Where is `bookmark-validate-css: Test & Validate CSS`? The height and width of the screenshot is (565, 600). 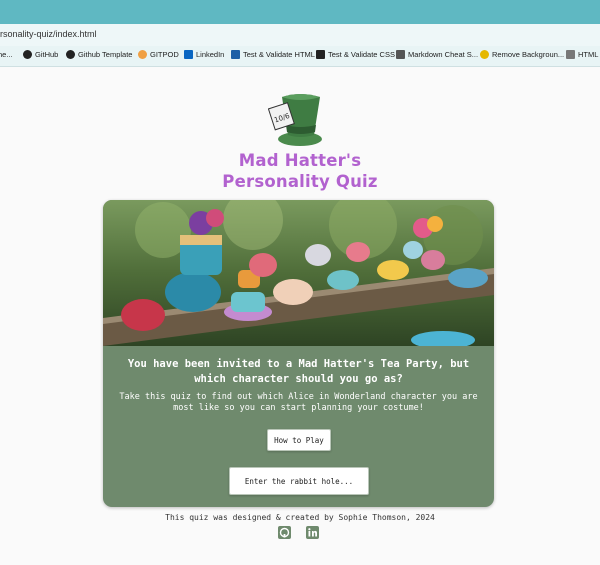
bookmark-validate-css: Test & Validate CSS is located at coordinates (355, 54).